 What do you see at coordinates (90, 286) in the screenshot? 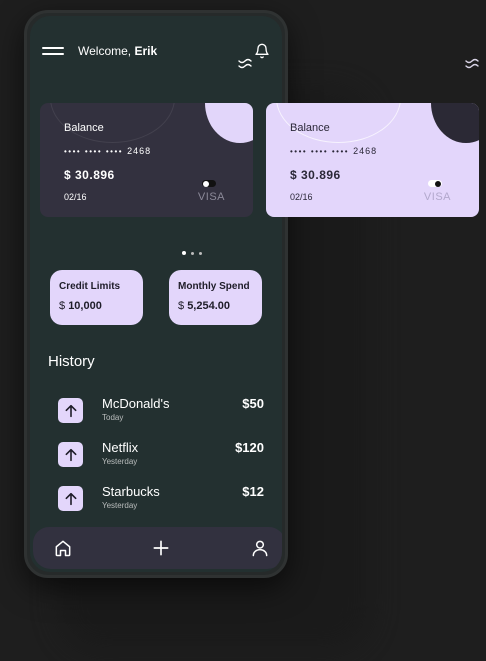
I see `credit-limits-label: Credit Limits` at bounding box center [90, 286].